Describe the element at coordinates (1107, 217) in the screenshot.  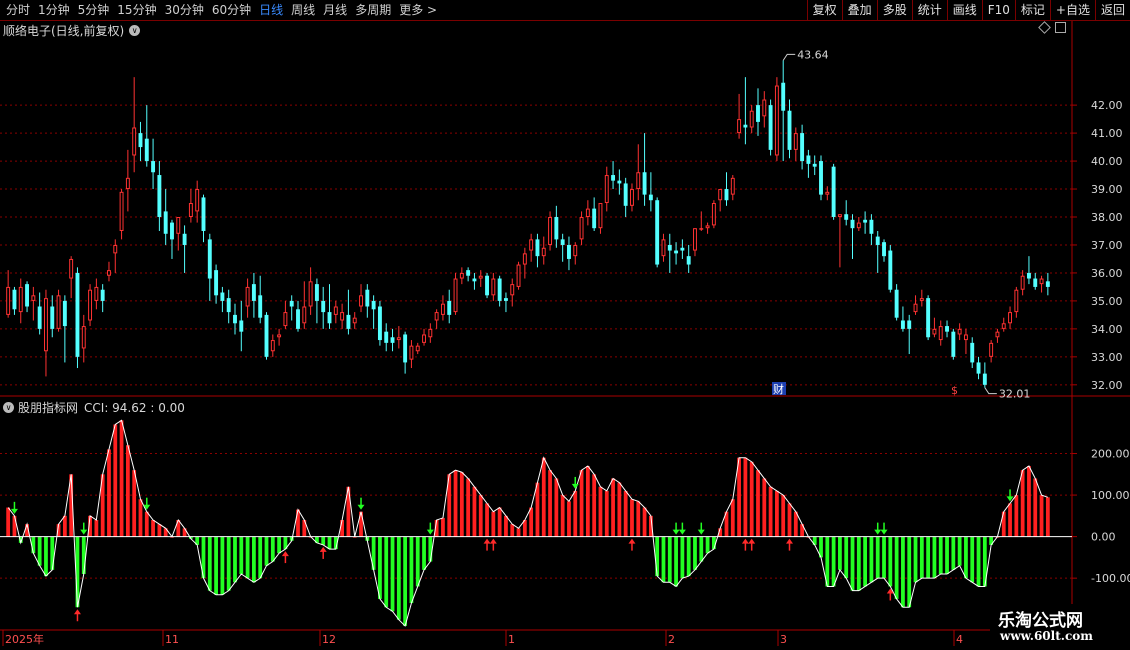
I see `y-tick-label: 38.00` at that location.